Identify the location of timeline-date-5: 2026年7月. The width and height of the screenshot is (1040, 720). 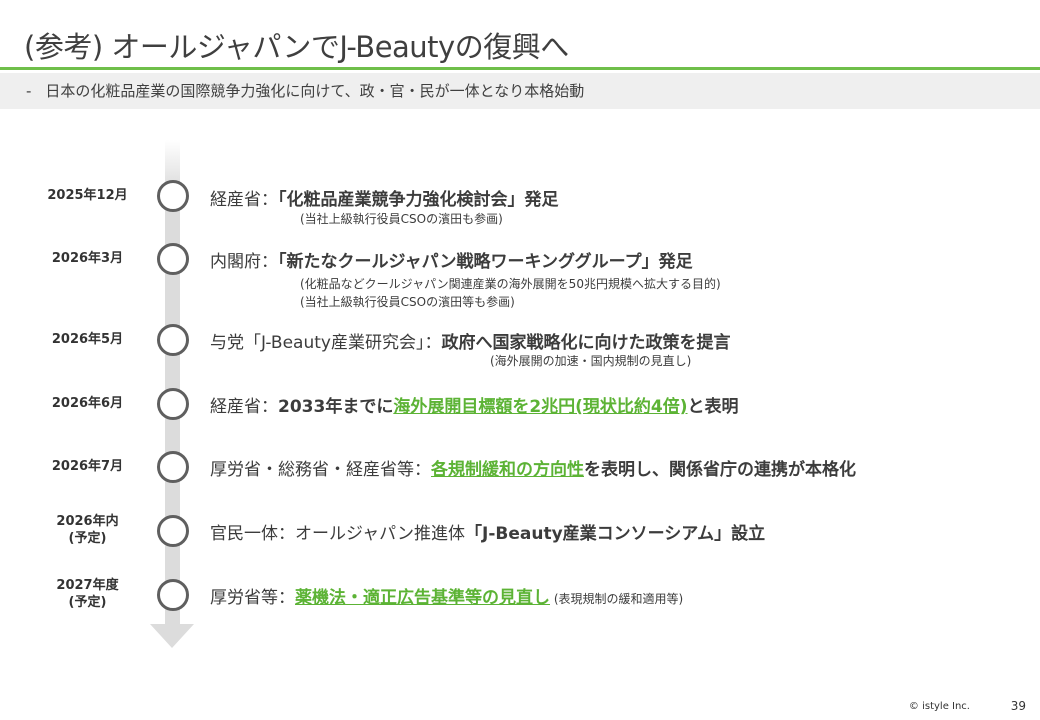
(87, 466).